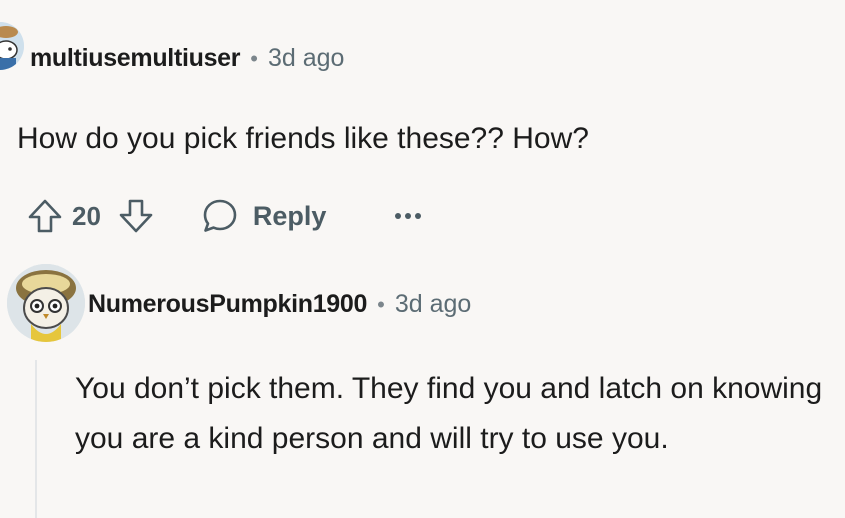  Describe the element at coordinates (86, 215) in the screenshot. I see `vote-score: 20` at that location.